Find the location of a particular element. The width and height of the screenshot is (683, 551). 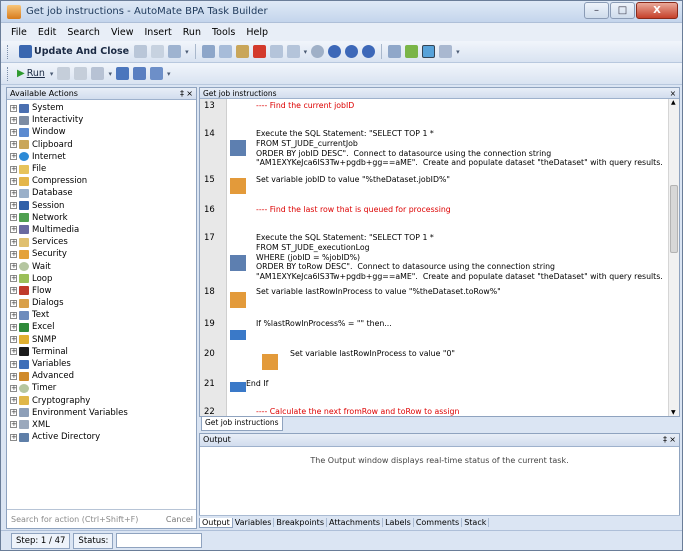

tree-item-xml: + XML is located at coordinates (101, 425).